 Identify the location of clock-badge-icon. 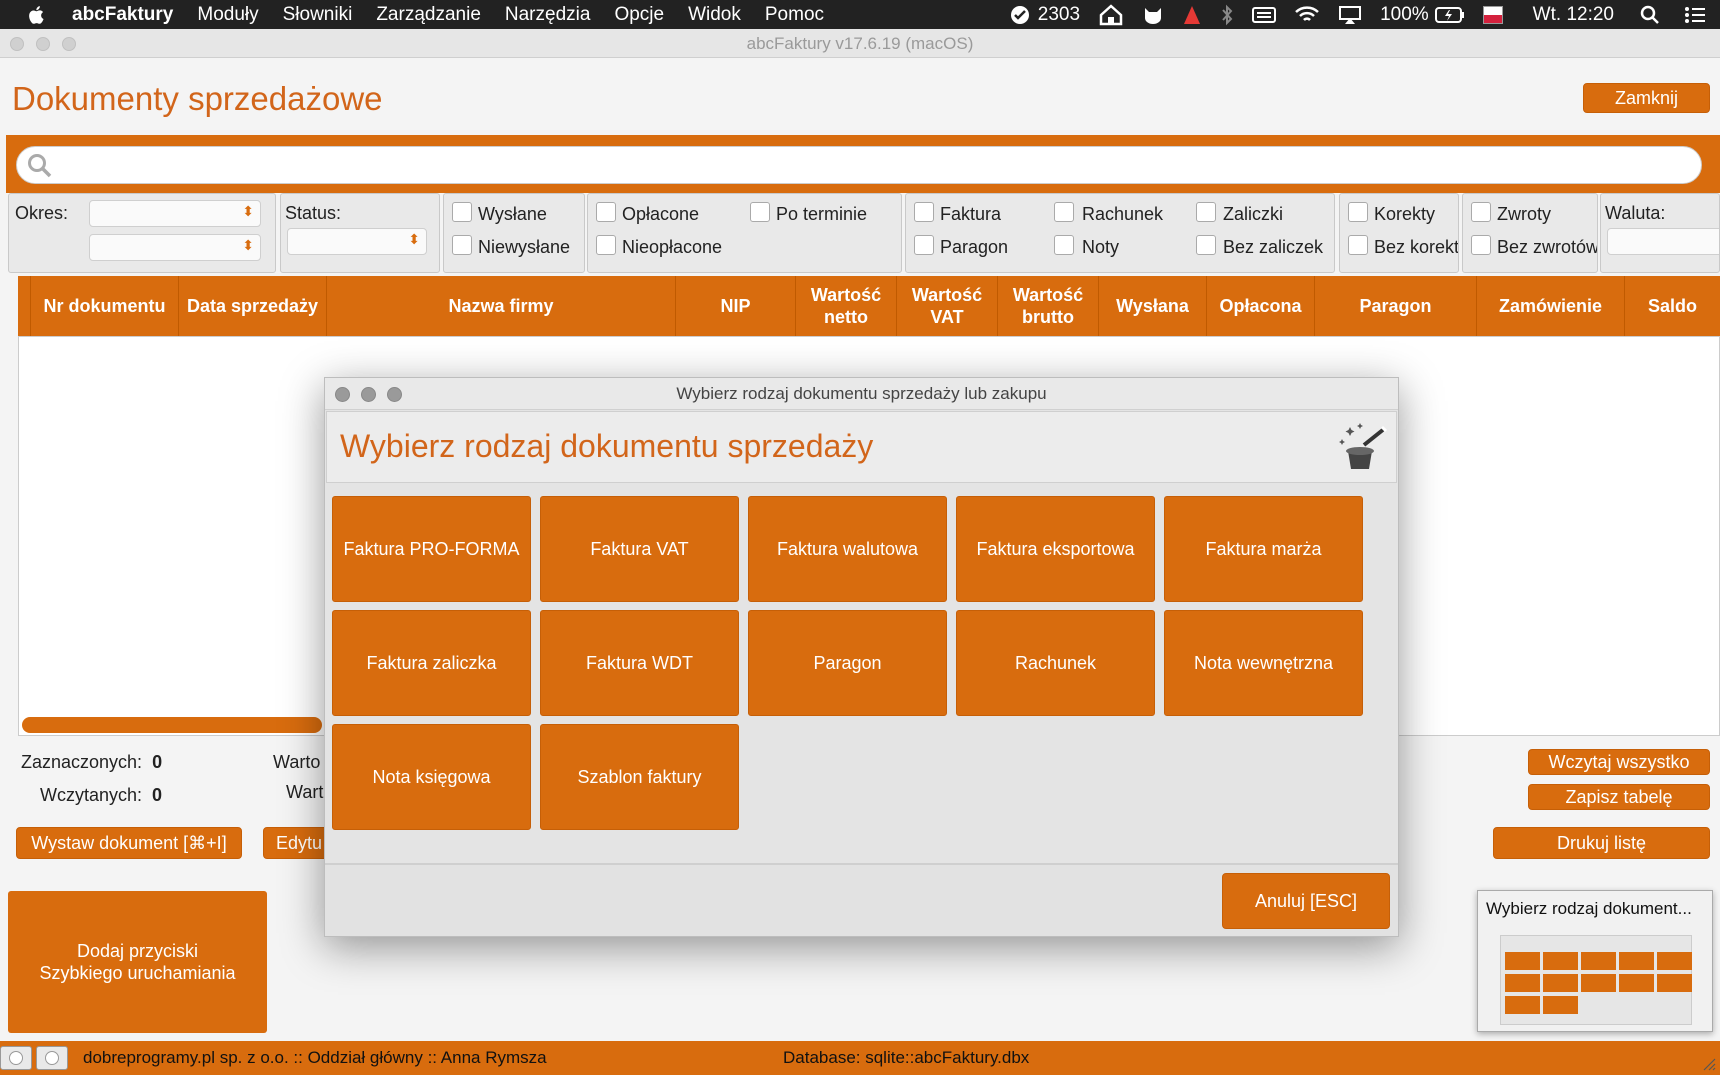
(1020, 15).